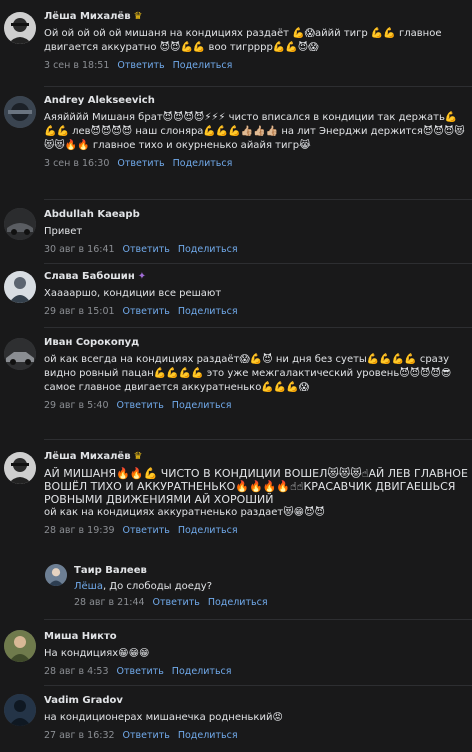 This screenshot has width=472, height=752. I want to click on comment-meta: 28 авг в 21:44 Ответить Поделиться, so click(271, 602).